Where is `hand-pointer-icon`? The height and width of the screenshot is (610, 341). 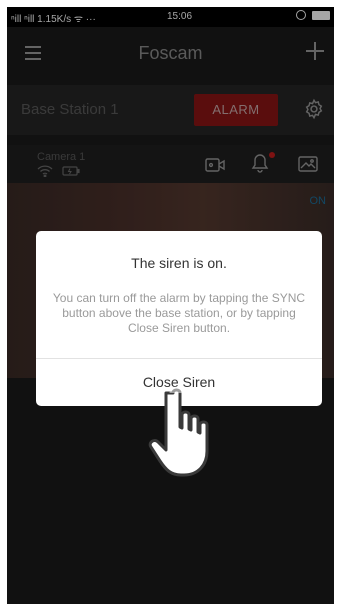
hand-pointer-icon is located at coordinates (178, 431).